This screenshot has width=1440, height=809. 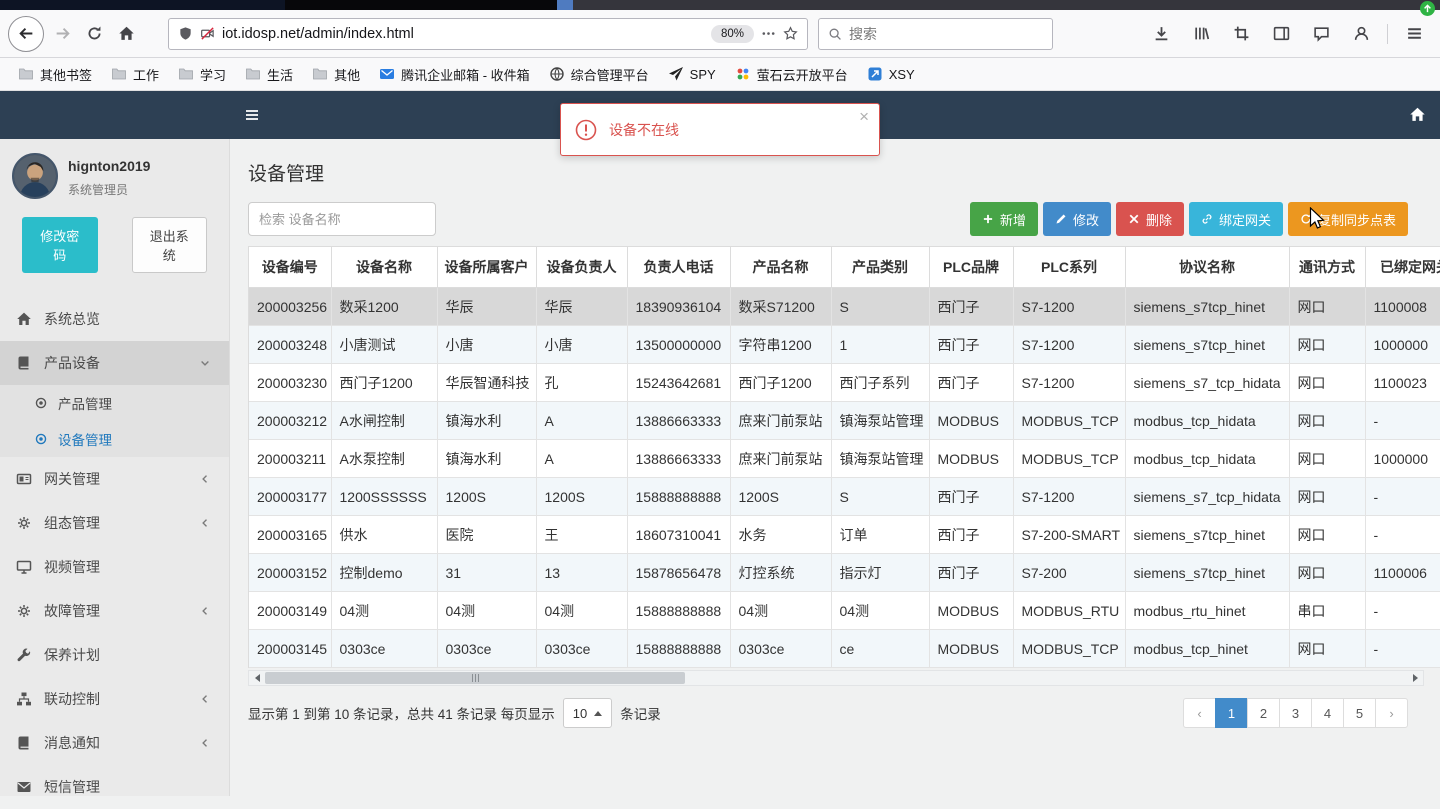 What do you see at coordinates (582, 572) in the screenshot?
I see `table-cell: 13` at bounding box center [582, 572].